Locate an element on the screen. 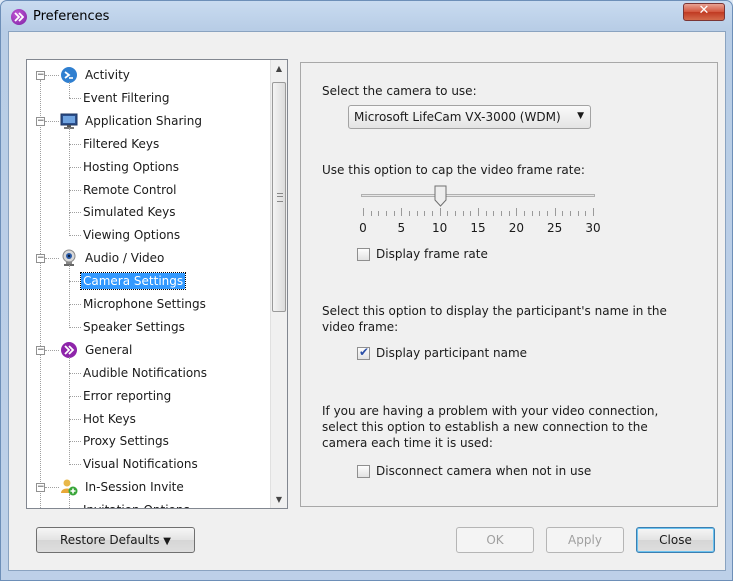  tree-item-label: Viewing Options is located at coordinates (132, 235).